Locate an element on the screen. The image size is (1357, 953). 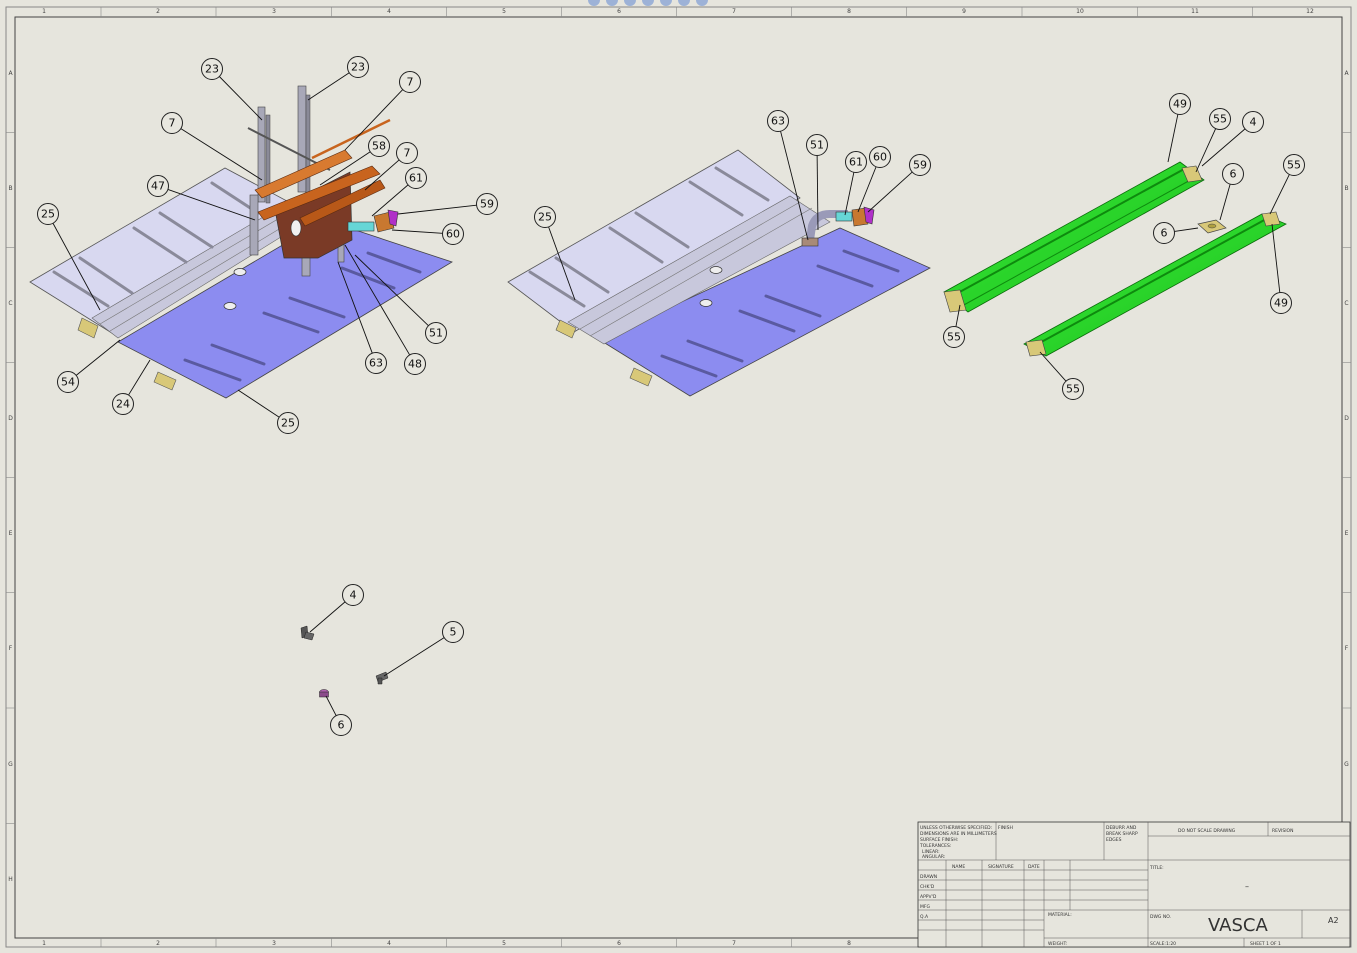
sheet-size: A2 is located at coordinates (1333, 920).